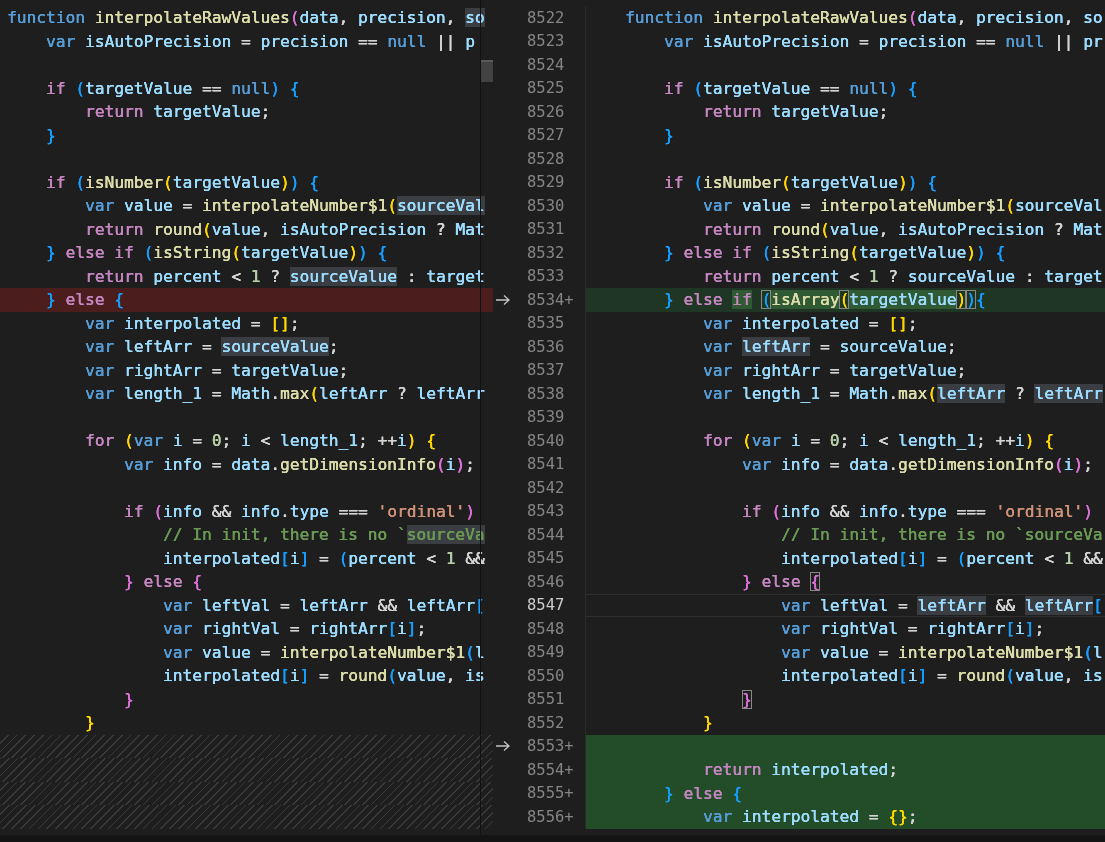  Describe the element at coordinates (546, 205) in the screenshot. I see `line-number: 8530` at that location.